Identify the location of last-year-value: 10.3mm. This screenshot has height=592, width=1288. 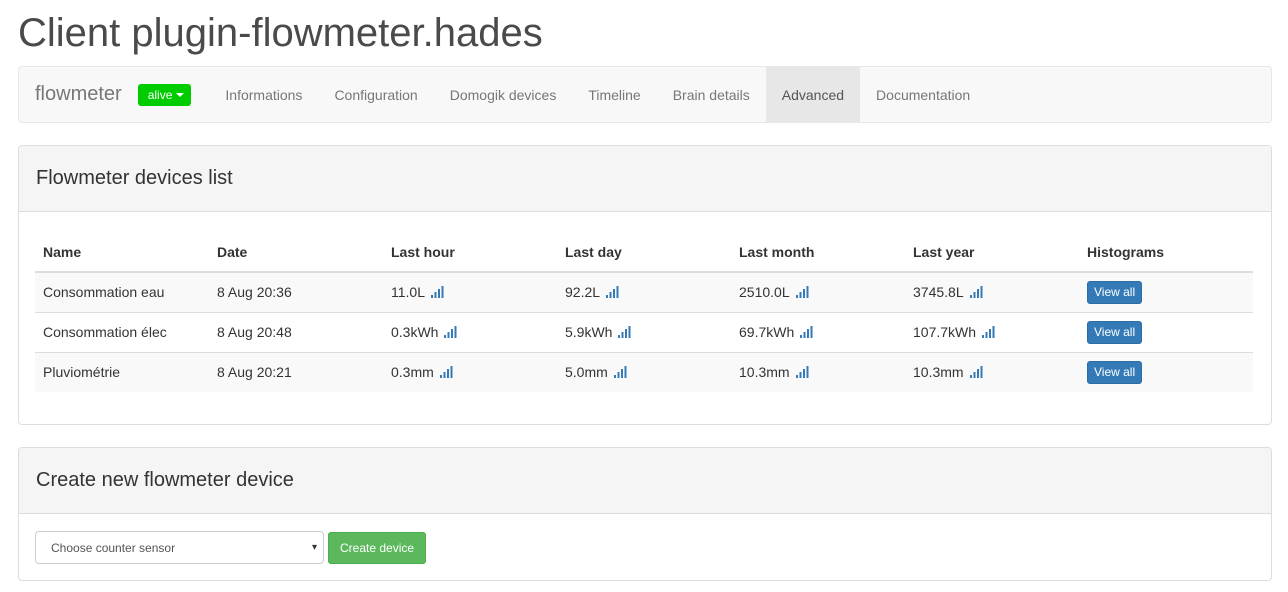
(938, 372).